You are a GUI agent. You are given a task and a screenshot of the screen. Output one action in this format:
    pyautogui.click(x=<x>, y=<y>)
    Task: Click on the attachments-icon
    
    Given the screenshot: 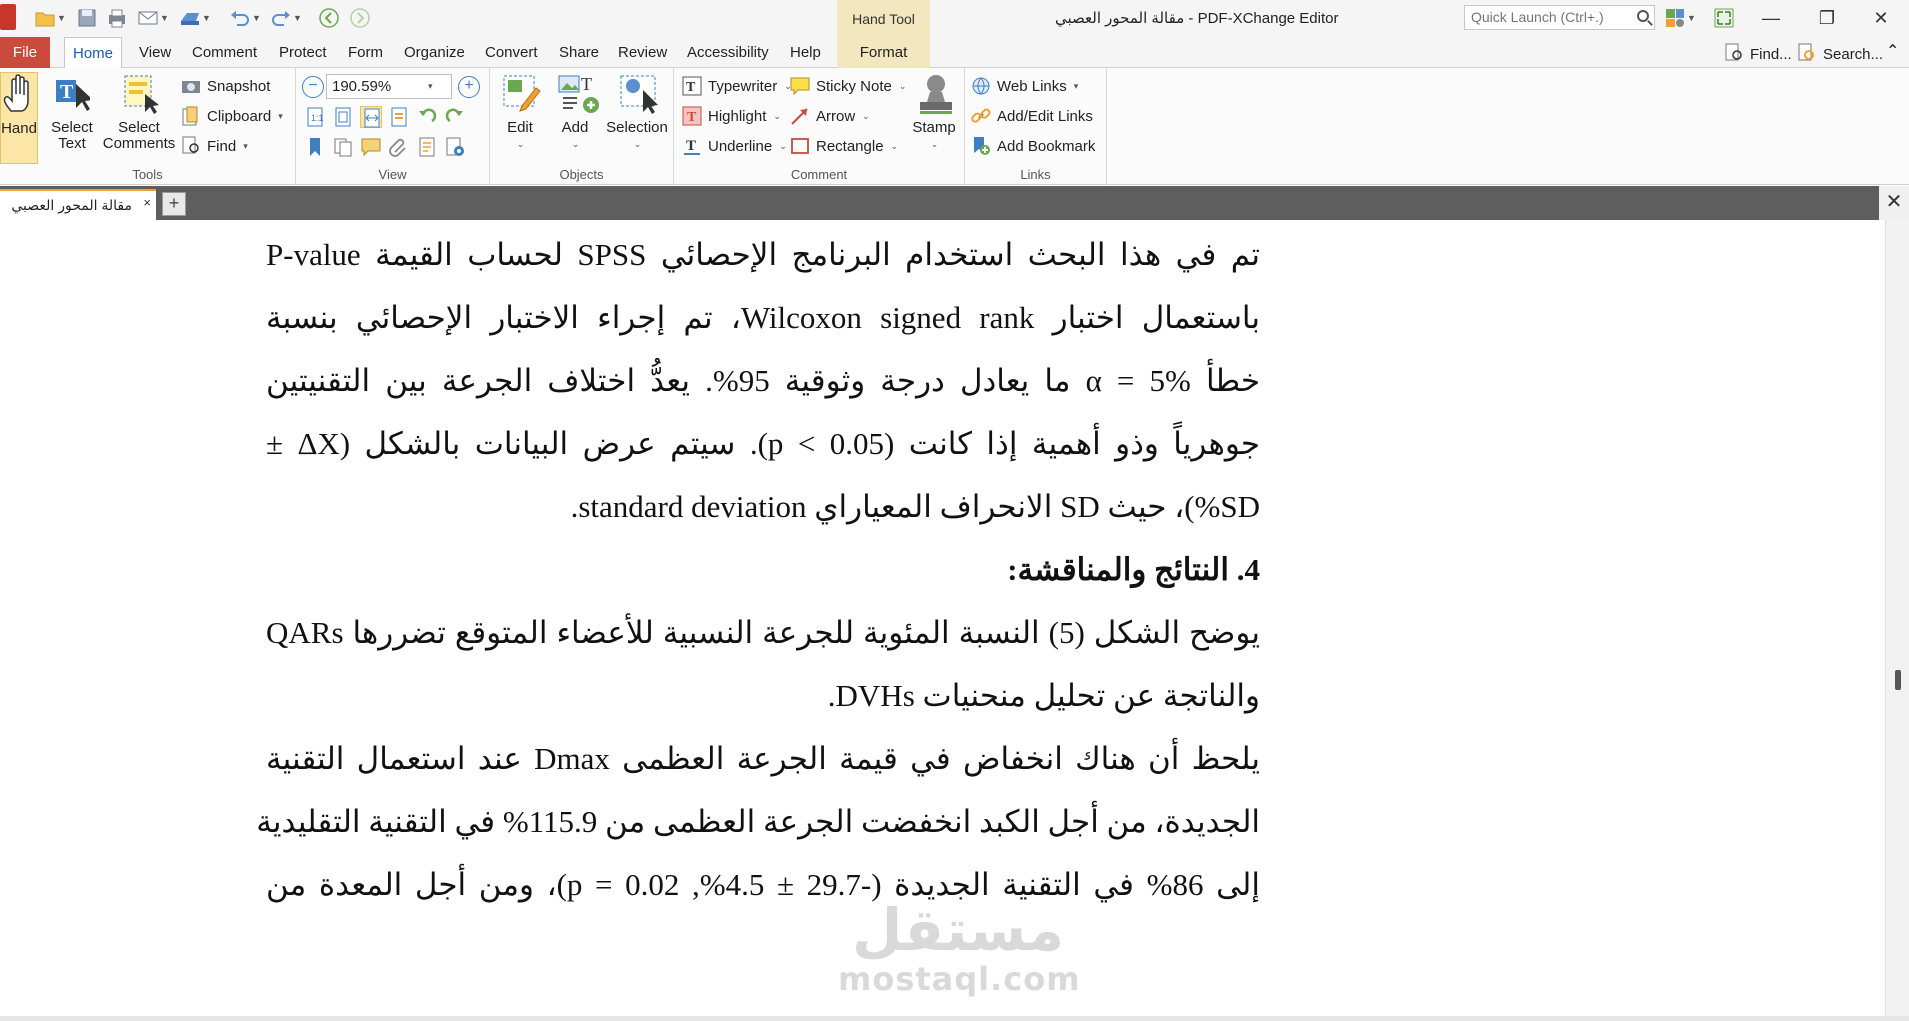 What is the action you would take?
    pyautogui.click(x=399, y=147)
    